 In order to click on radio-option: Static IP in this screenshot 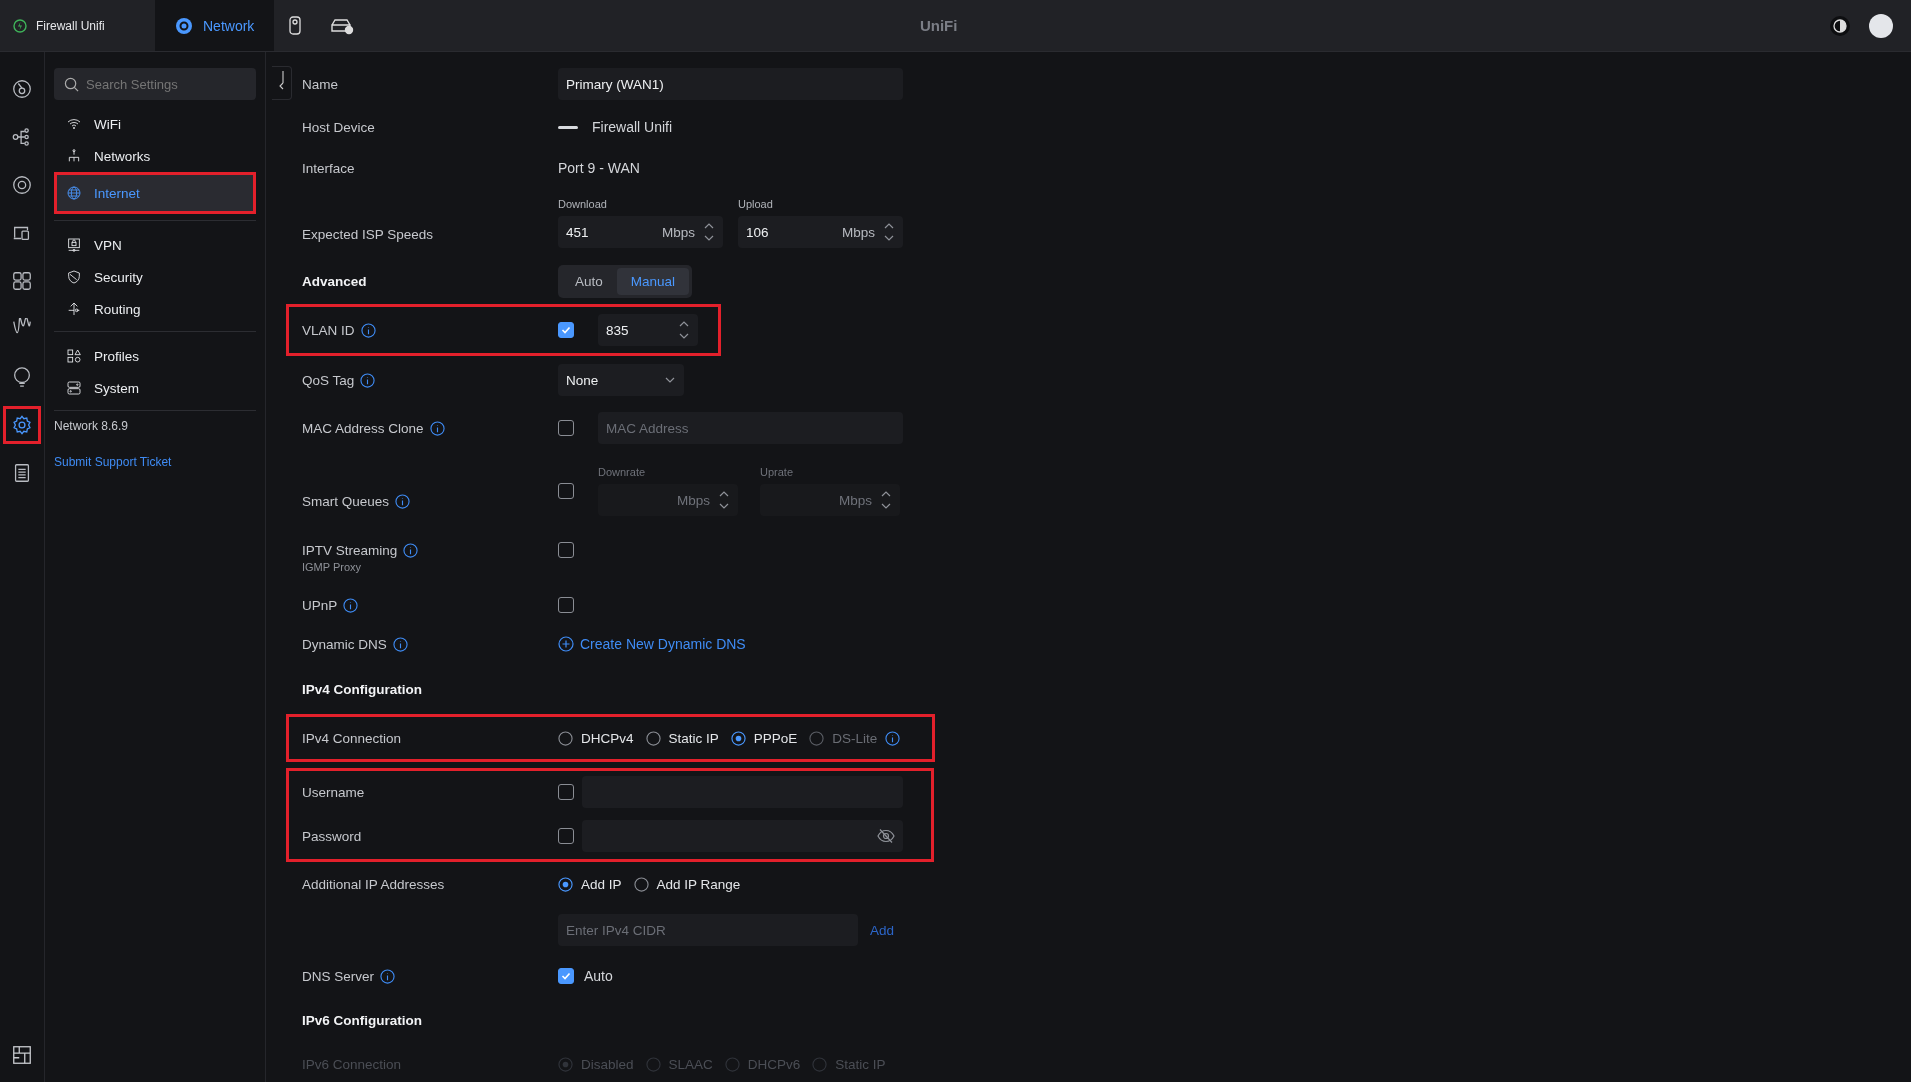, I will do `click(682, 738)`.